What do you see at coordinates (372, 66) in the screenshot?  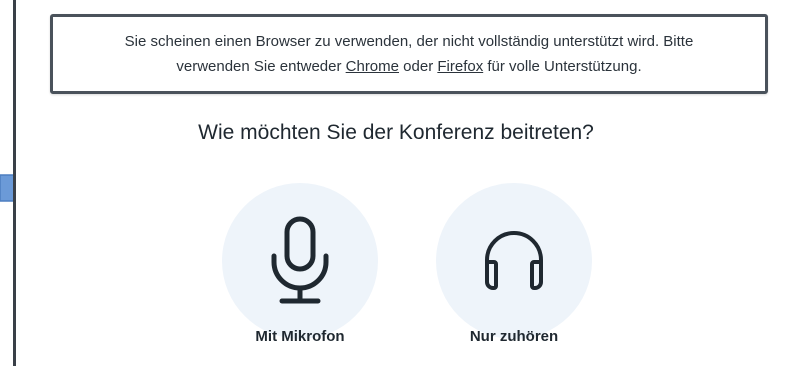 I see `chrome-link: Chrome` at bounding box center [372, 66].